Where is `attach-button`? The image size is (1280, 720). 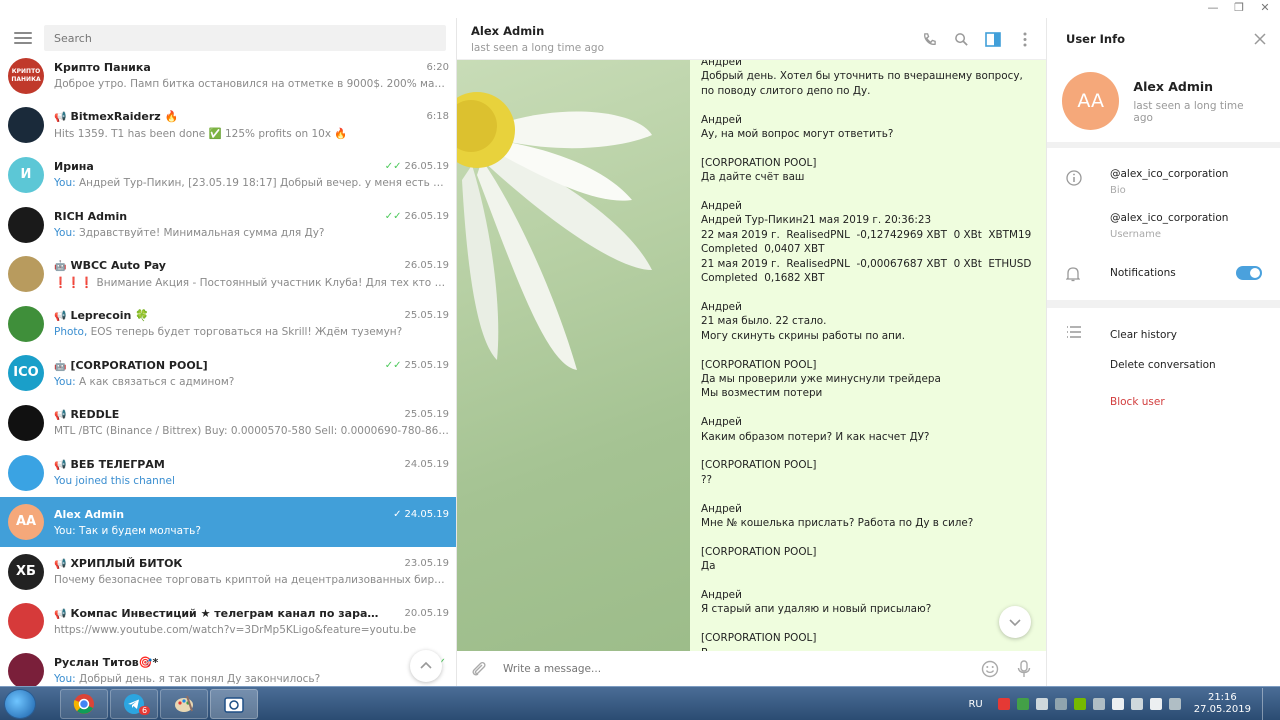 attach-button is located at coordinates (479, 669).